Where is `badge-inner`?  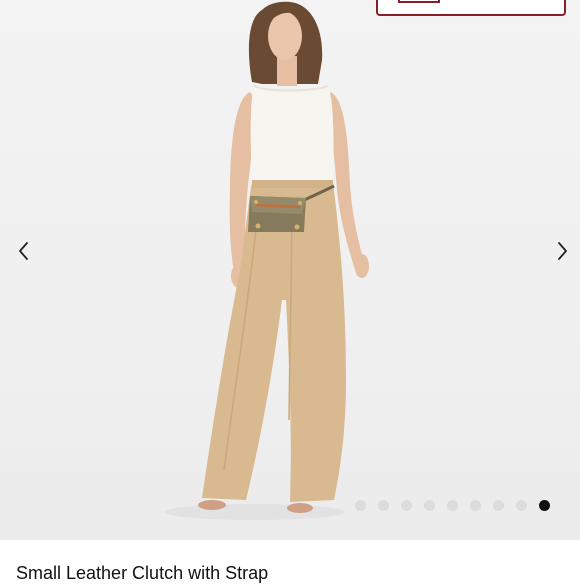
badge-inner is located at coordinates (419, 1).